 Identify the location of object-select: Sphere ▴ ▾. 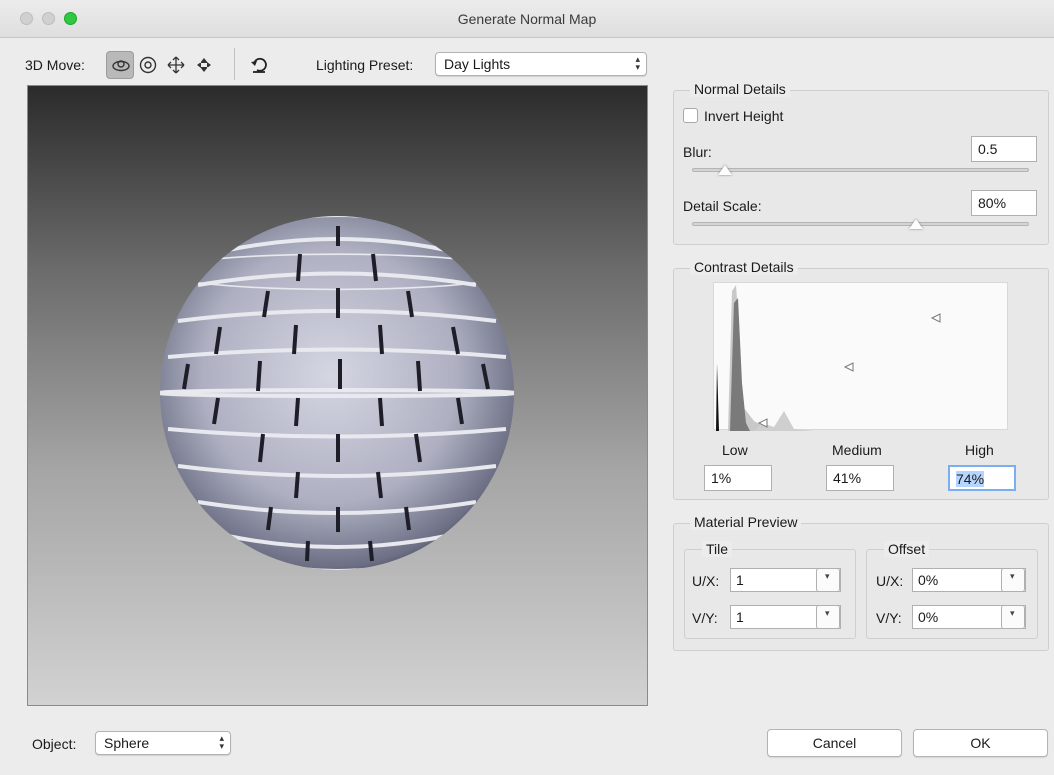
(163, 743).